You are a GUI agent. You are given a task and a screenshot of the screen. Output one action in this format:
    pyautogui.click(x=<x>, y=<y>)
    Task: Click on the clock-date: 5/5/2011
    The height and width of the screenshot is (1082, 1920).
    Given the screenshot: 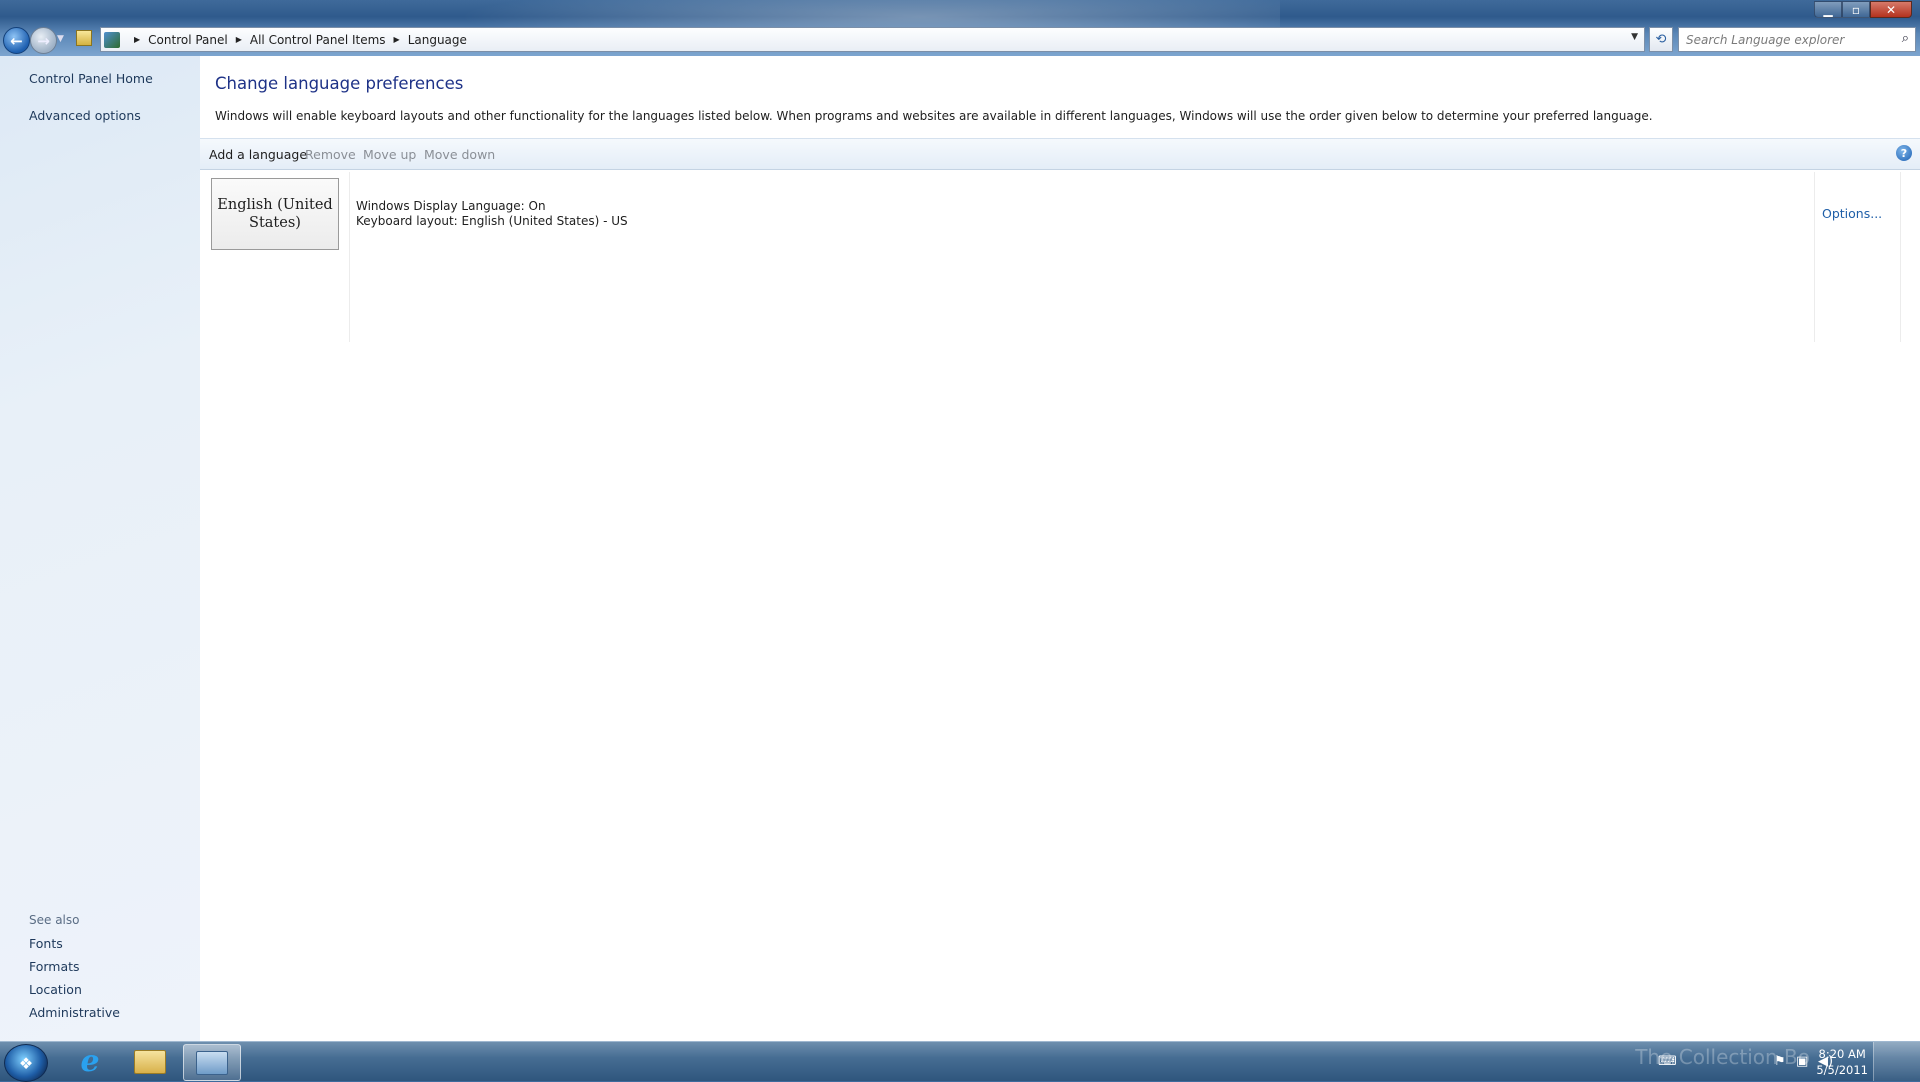 What is the action you would take?
    pyautogui.click(x=1842, y=1070)
    